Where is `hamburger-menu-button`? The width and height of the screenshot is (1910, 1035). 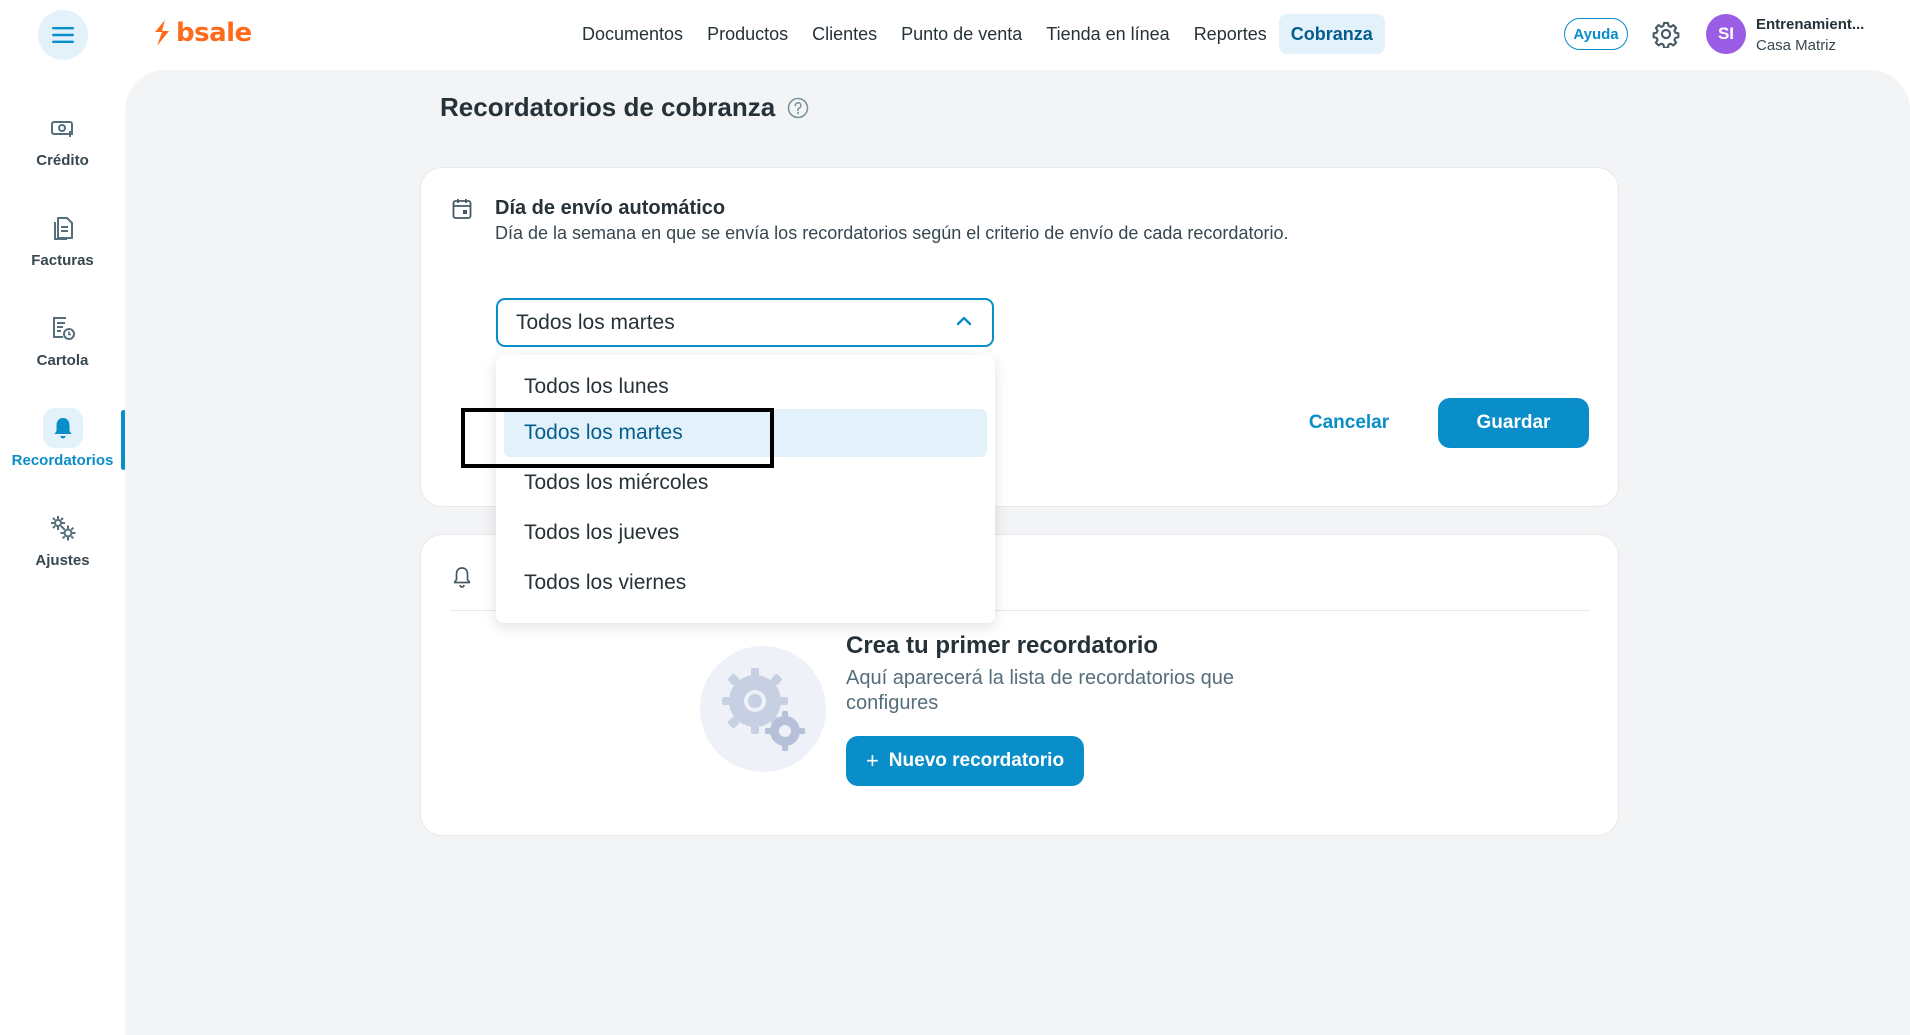 hamburger-menu-button is located at coordinates (63, 35).